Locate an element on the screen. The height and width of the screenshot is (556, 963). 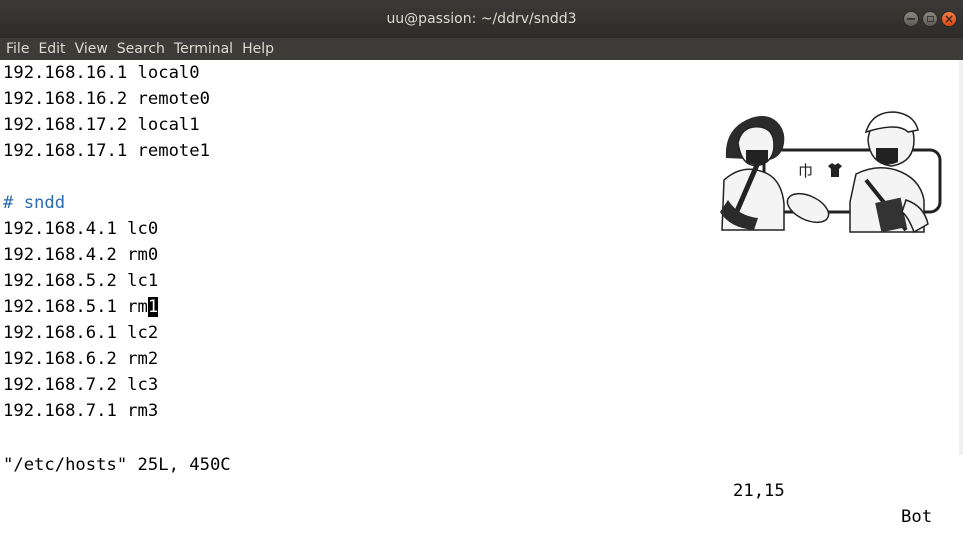
text-line: 192.168.16.2 remote0 is located at coordinates (106, 99).